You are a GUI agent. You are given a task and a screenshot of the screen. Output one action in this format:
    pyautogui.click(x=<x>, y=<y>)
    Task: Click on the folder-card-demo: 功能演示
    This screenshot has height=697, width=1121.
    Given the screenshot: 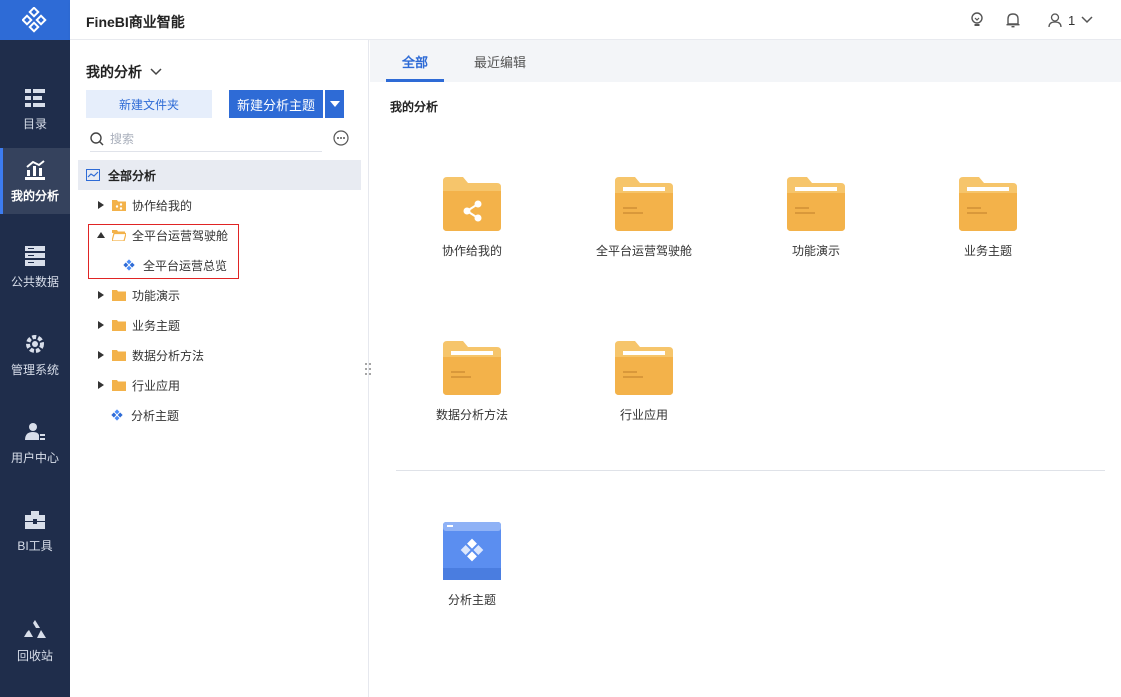 What is the action you would take?
    pyautogui.click(x=816, y=218)
    